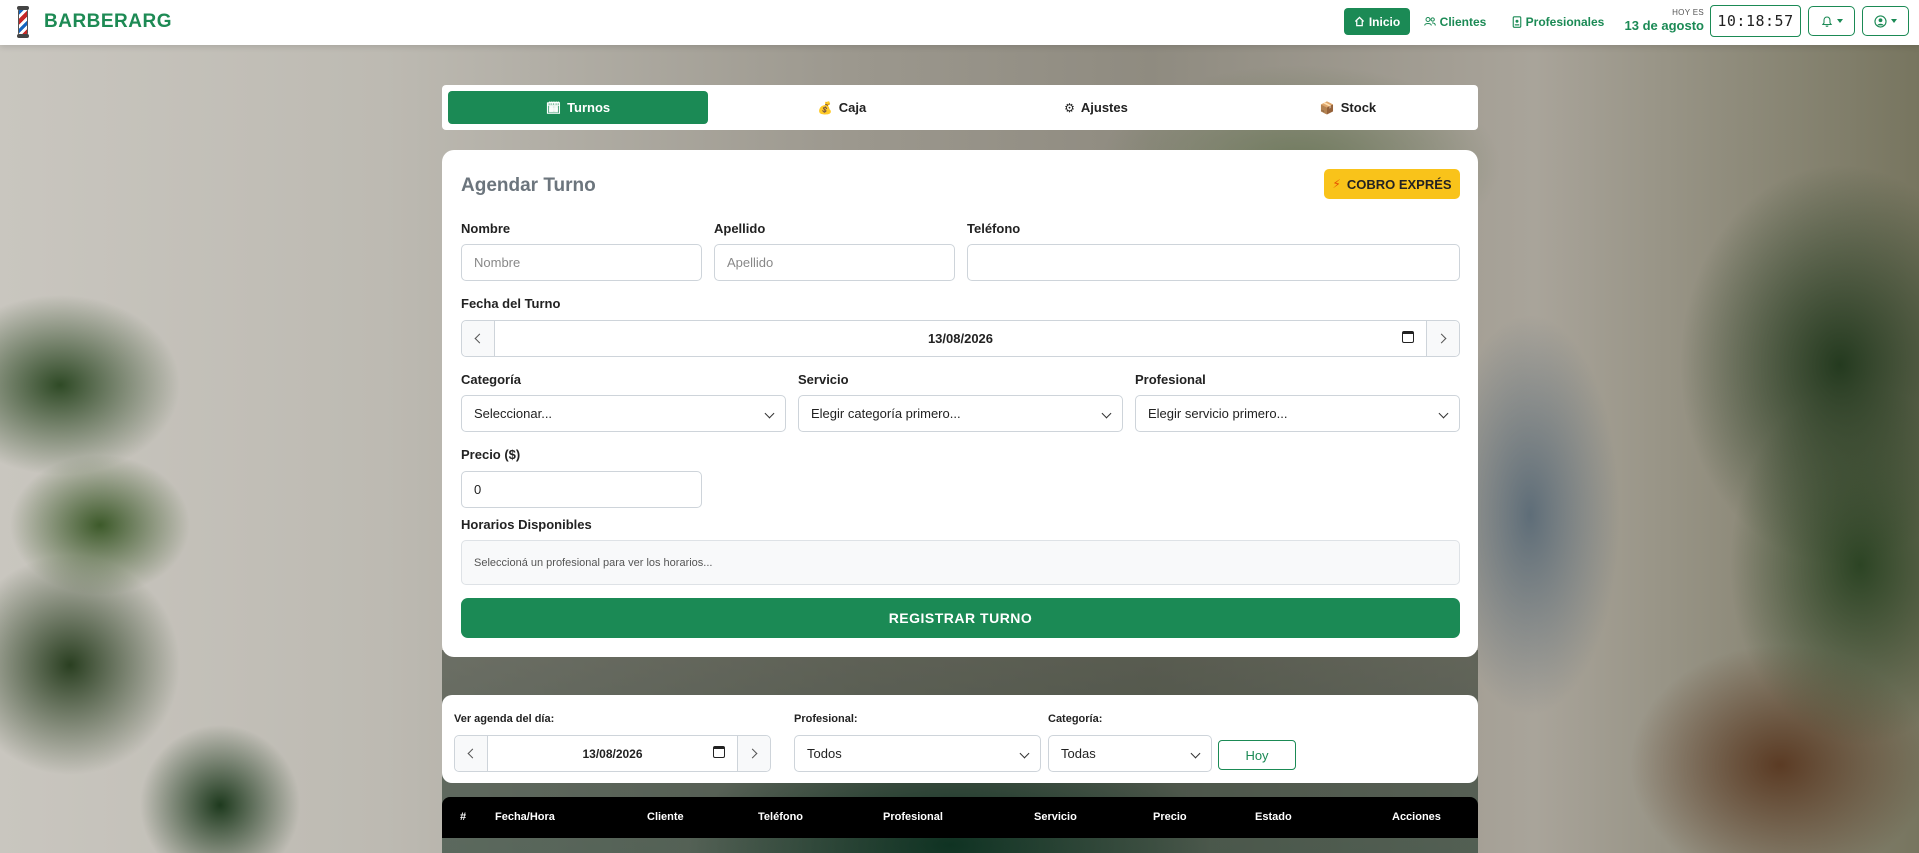 The width and height of the screenshot is (1919, 853). Describe the element at coordinates (1755, 21) in the screenshot. I see `clock-display: 10:18:57` at that location.